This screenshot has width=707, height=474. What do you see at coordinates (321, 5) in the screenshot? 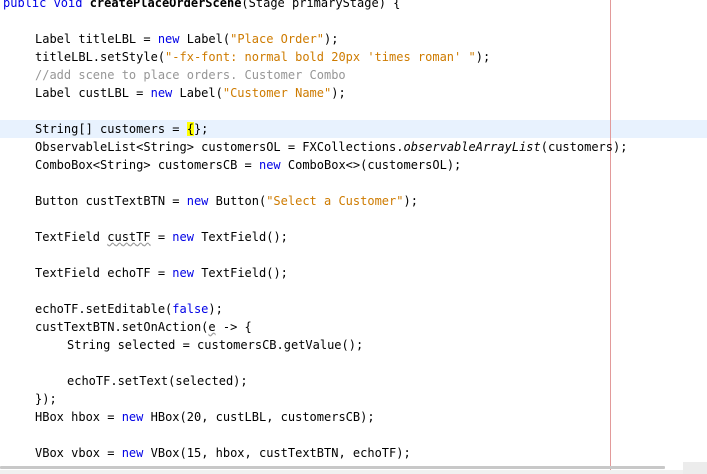
I see `code-text: (Stage primaryStage) {` at bounding box center [321, 5].